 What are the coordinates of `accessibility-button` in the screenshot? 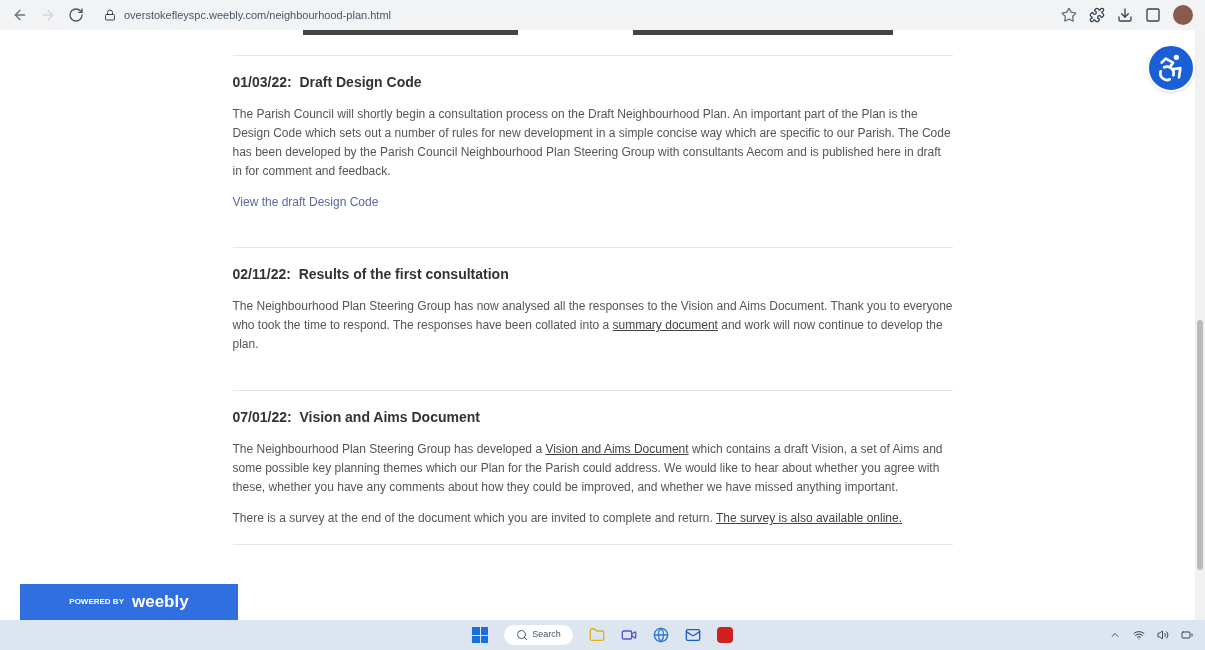 It's located at (1171, 68).